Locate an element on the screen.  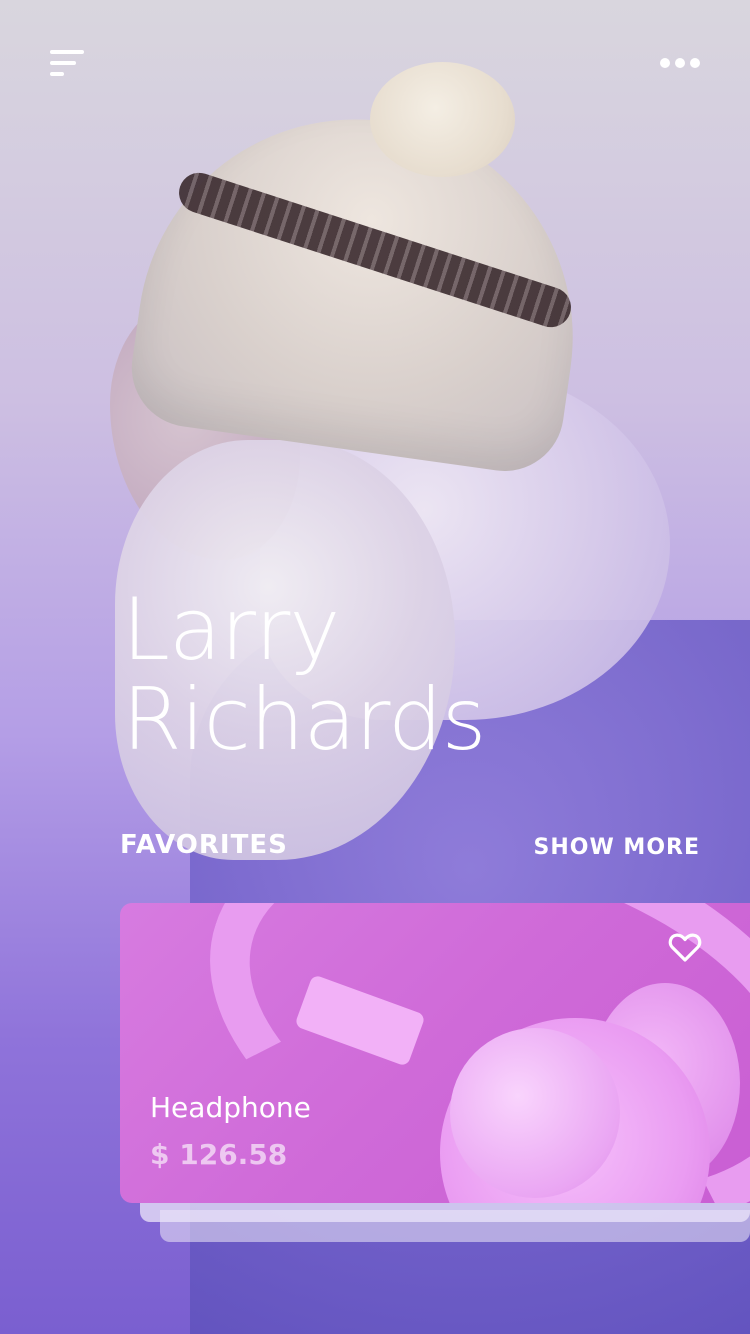
menu-lines-icon is located at coordinates (67, 65).